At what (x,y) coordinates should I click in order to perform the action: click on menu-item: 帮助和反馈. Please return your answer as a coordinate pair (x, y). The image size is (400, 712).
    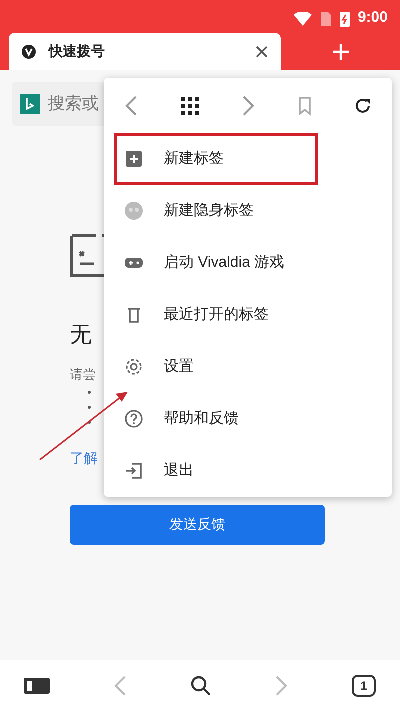
    Looking at the image, I should click on (248, 419).